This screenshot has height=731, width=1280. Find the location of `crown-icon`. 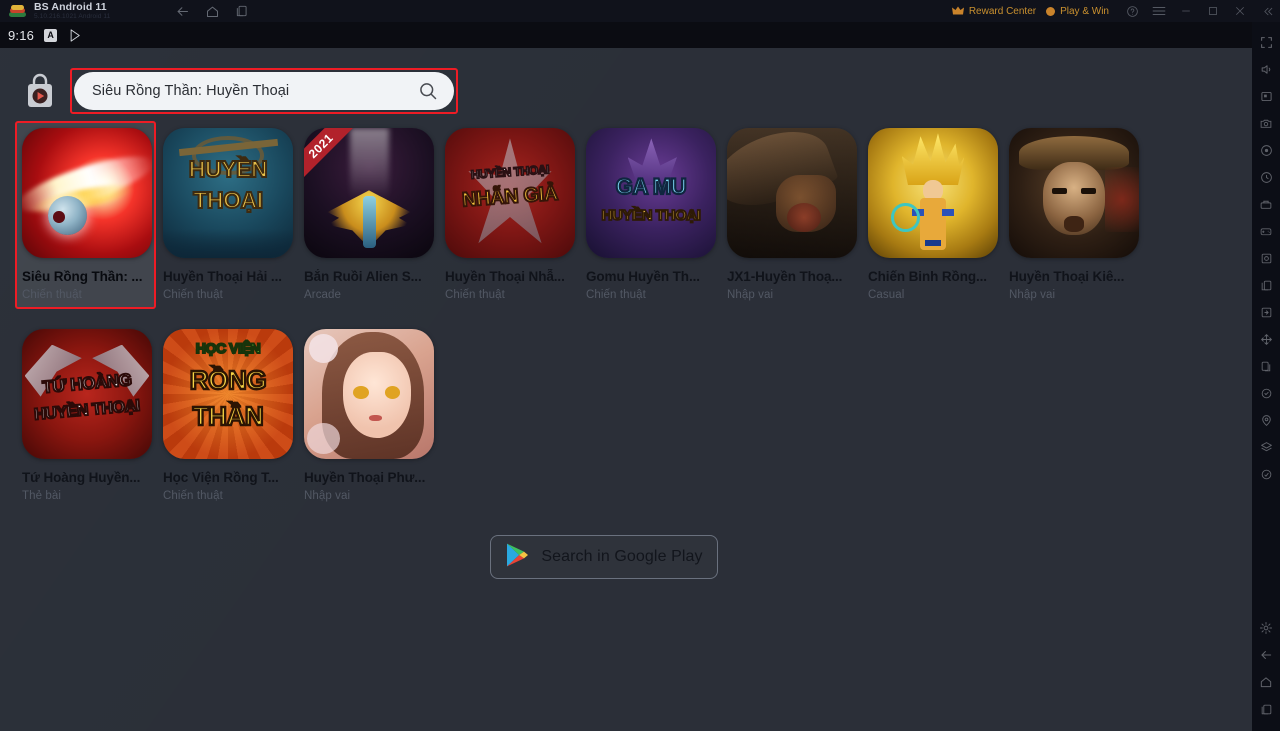

crown-icon is located at coordinates (957, 10).